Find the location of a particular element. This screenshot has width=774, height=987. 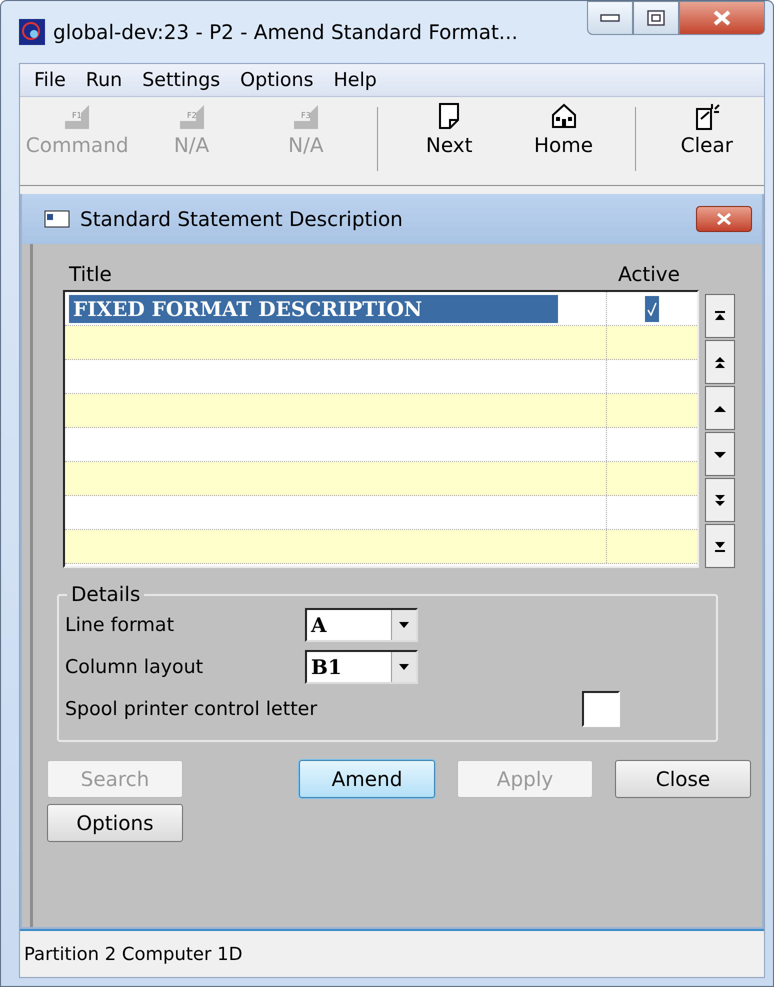

toolbar-button: Clear is located at coordinates (707, 143).